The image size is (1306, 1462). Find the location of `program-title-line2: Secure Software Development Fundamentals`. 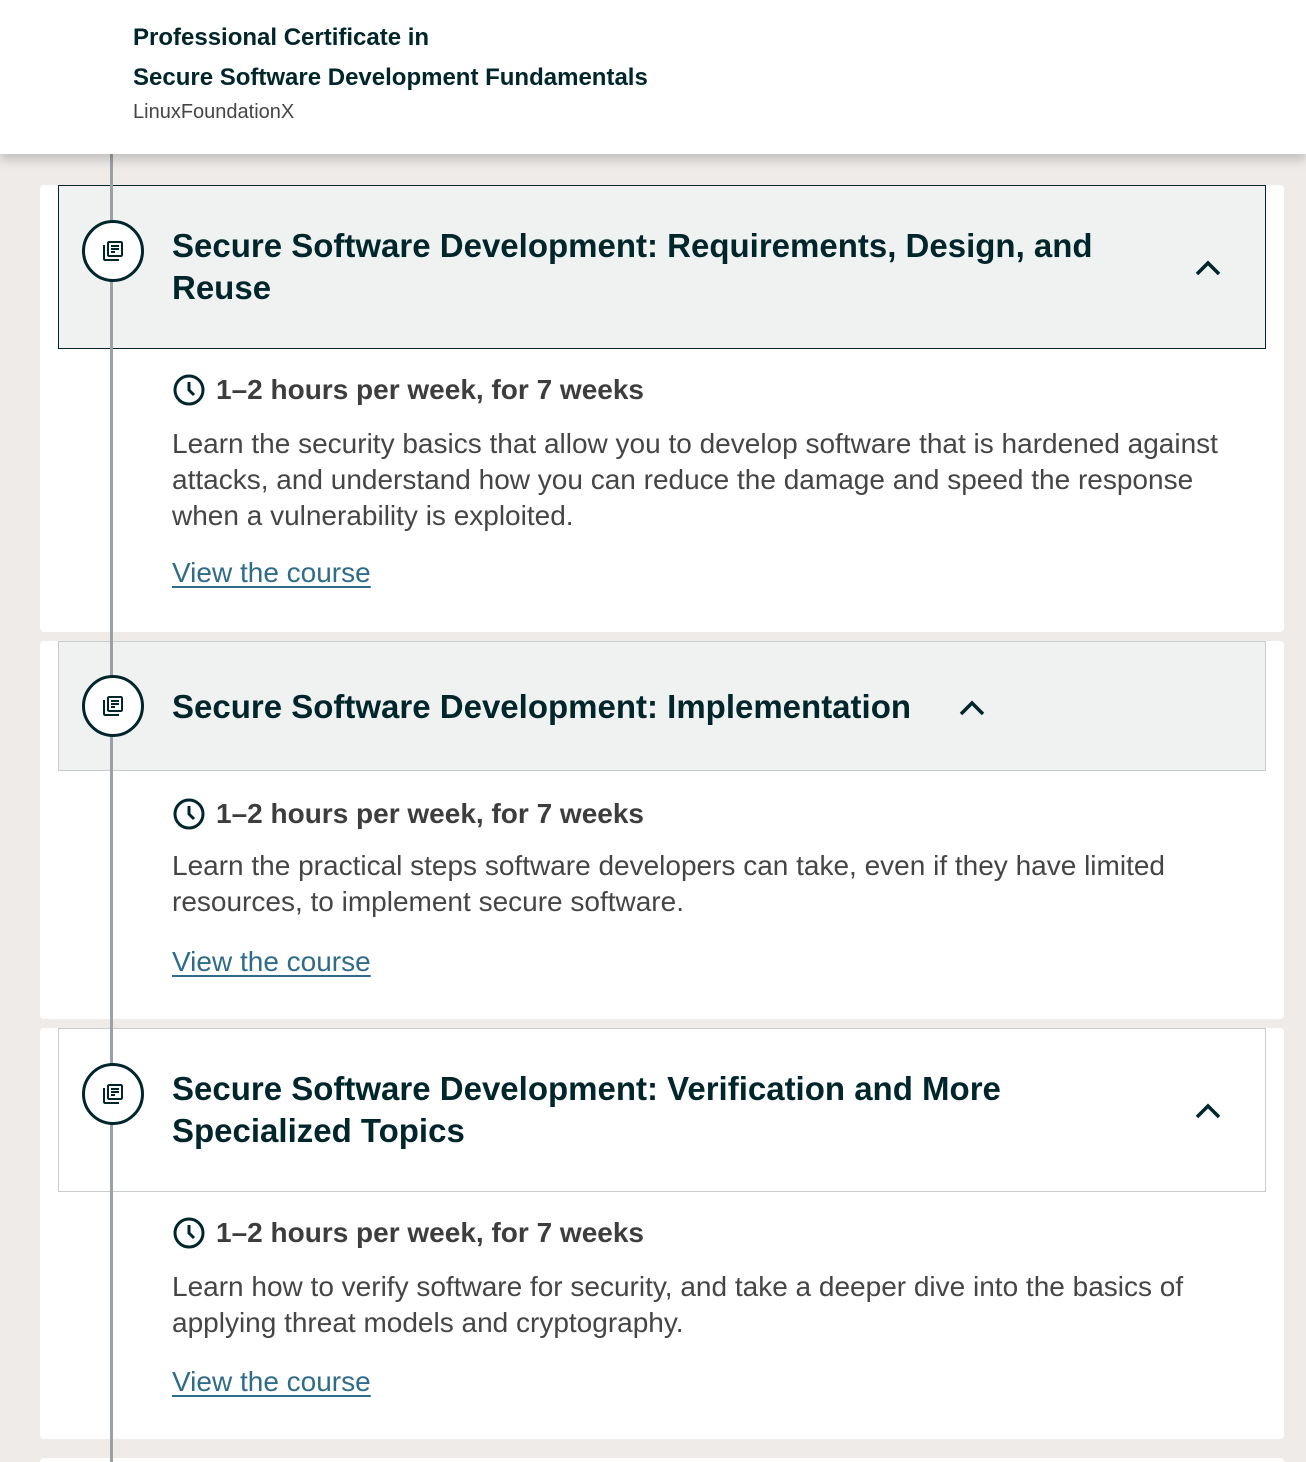

program-title-line2: Secure Software Development Fundamentals is located at coordinates (390, 77).